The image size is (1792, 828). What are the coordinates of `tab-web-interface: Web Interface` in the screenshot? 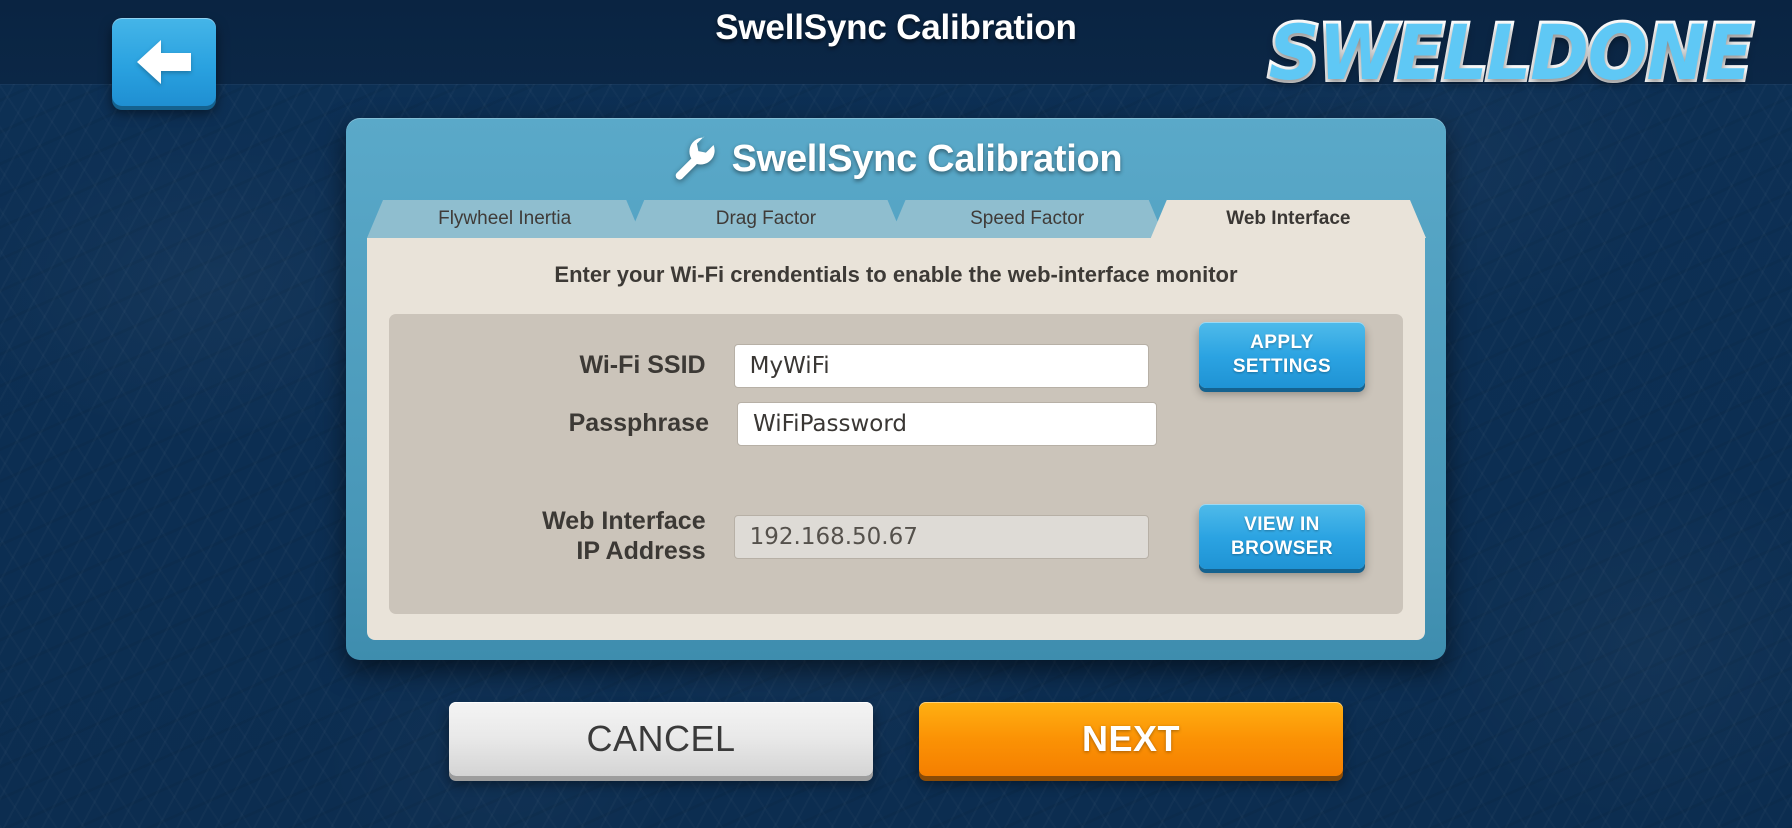 It's located at (1288, 219).